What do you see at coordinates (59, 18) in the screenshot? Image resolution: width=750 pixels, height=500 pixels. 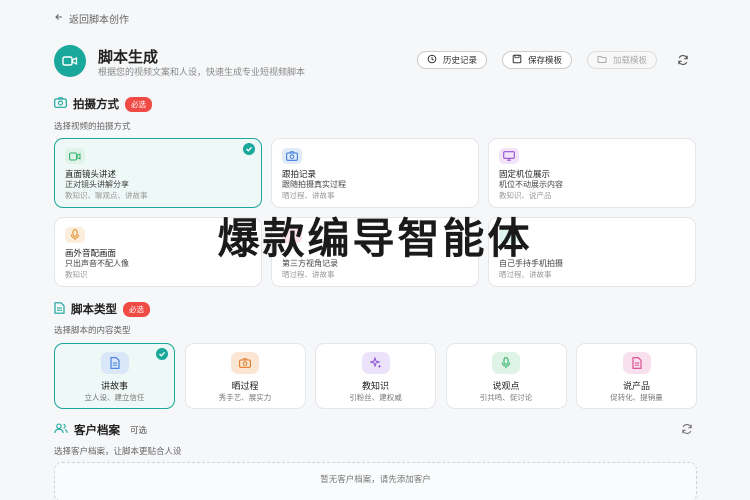 I see `arrow-left-icon` at bounding box center [59, 18].